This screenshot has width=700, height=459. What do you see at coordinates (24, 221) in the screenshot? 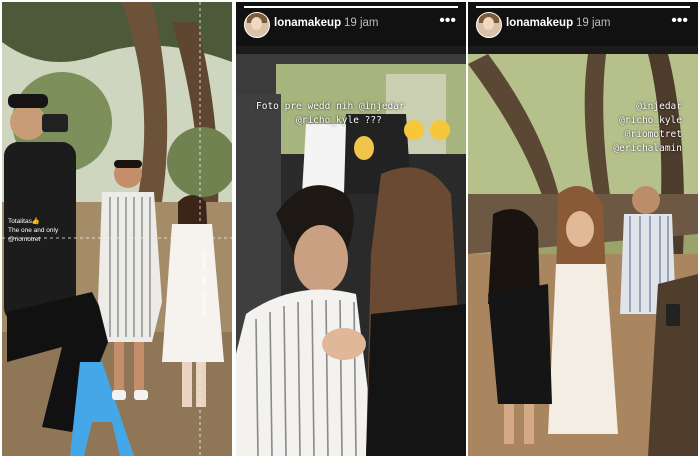
I see `caption-line: Totalitas👍` at bounding box center [24, 221].